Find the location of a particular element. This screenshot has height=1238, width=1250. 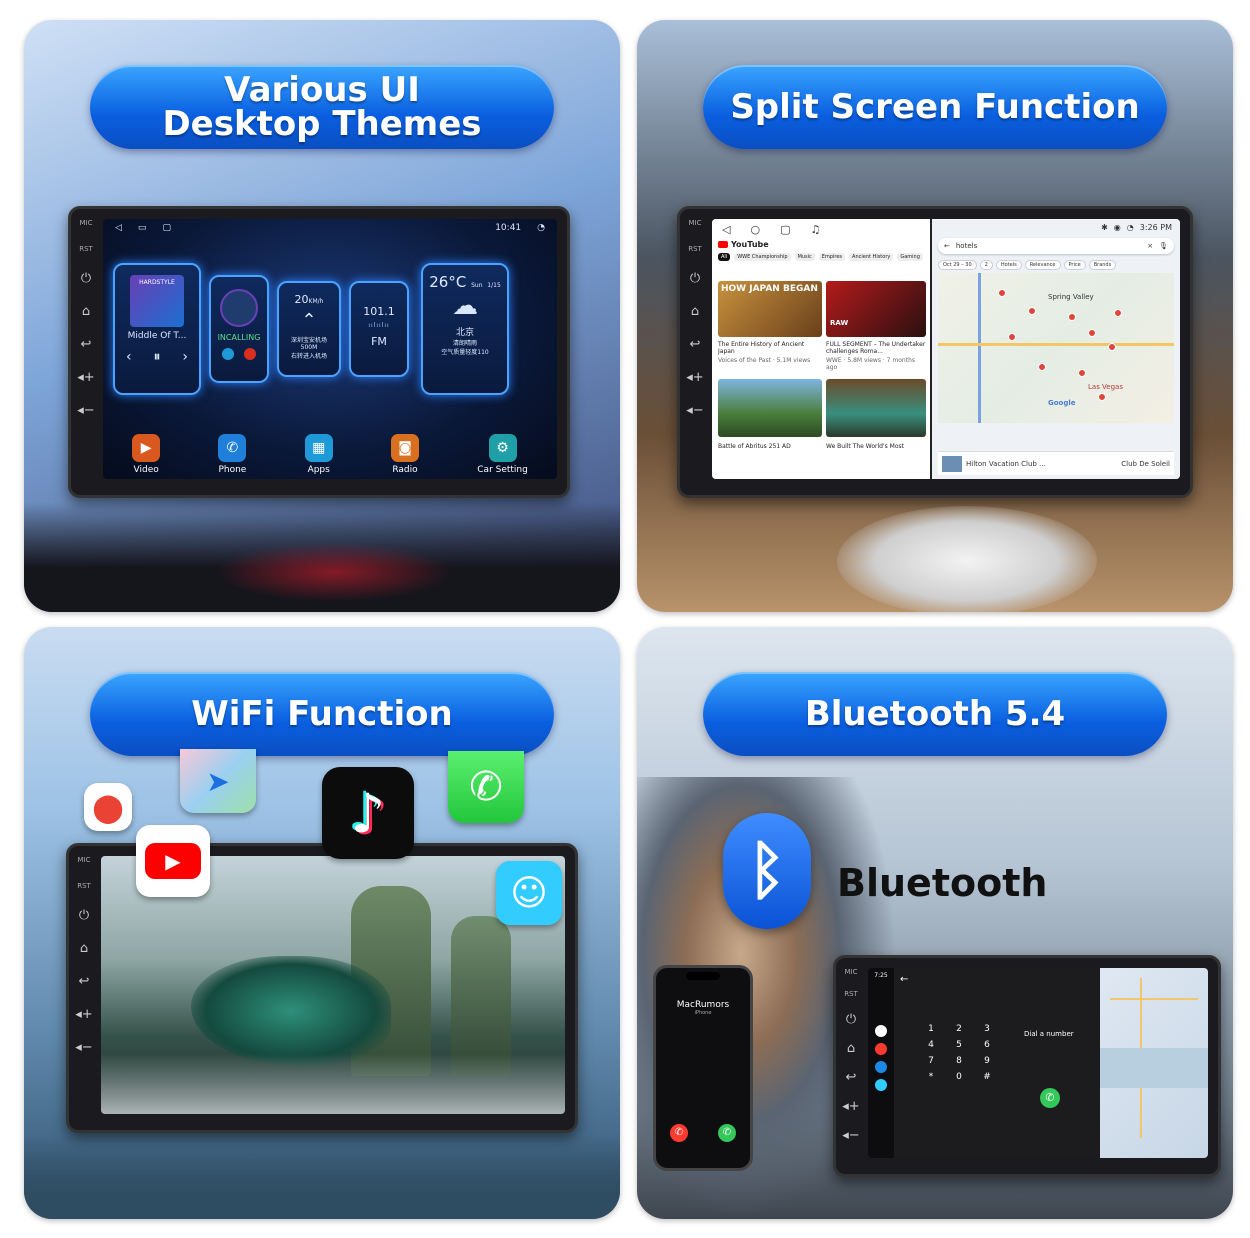

decline-call-button: ✆ is located at coordinates (679, 1133).